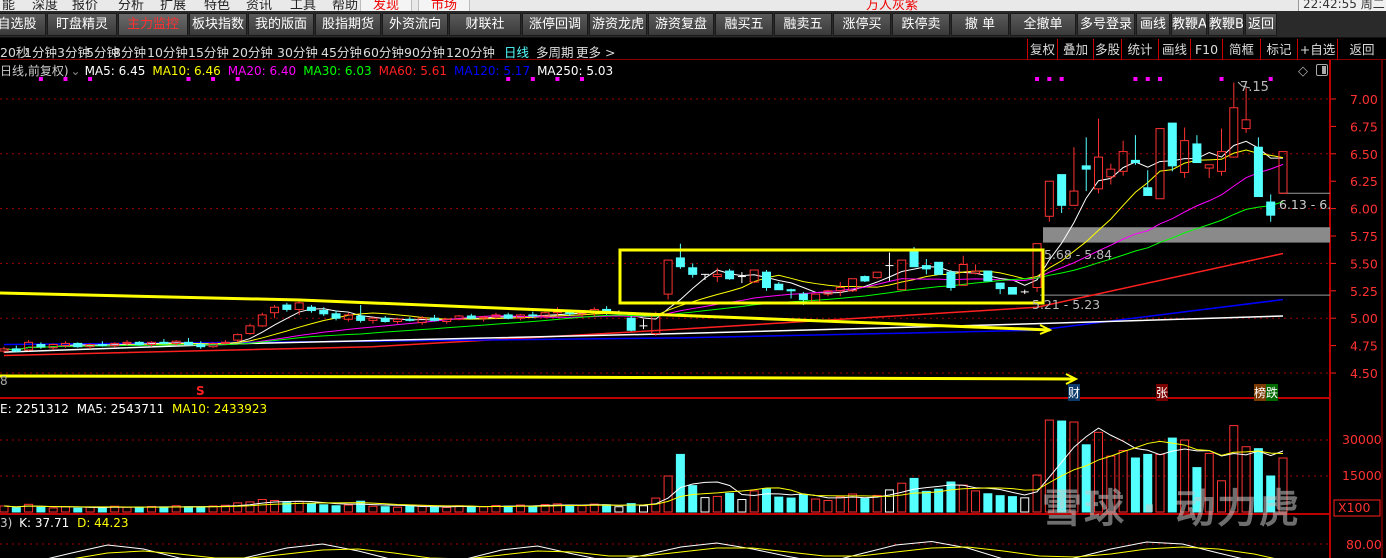  I want to click on volume-value: E: 2251312, so click(34, 409).